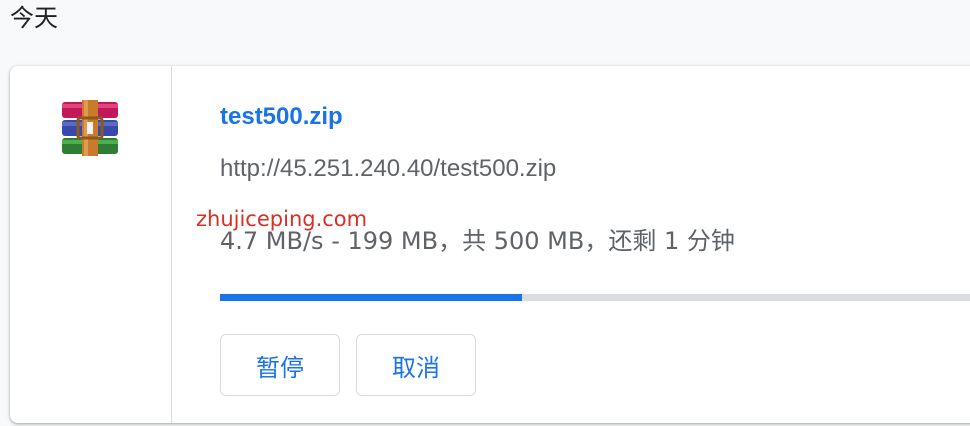 The height and width of the screenshot is (426, 970). What do you see at coordinates (371, 297) in the screenshot?
I see `progress-bar-fill` at bounding box center [371, 297].